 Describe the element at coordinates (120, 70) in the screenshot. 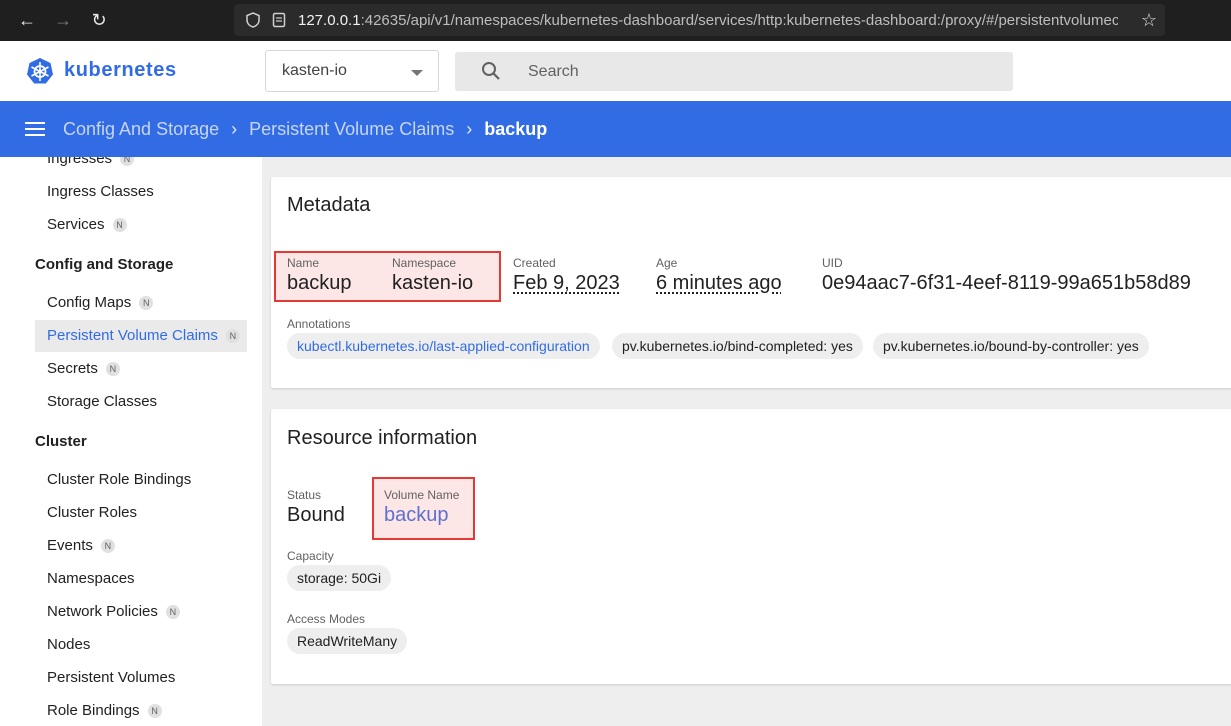

I see `brand-name: kubernetes` at that location.